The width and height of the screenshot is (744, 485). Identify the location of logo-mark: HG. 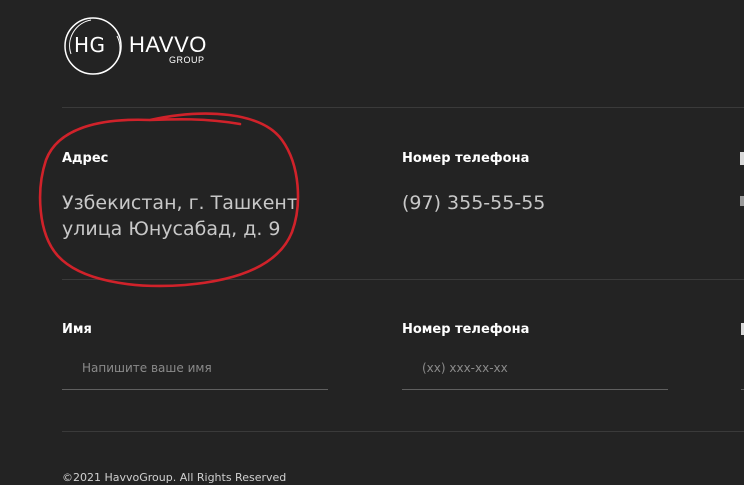
(90, 45).